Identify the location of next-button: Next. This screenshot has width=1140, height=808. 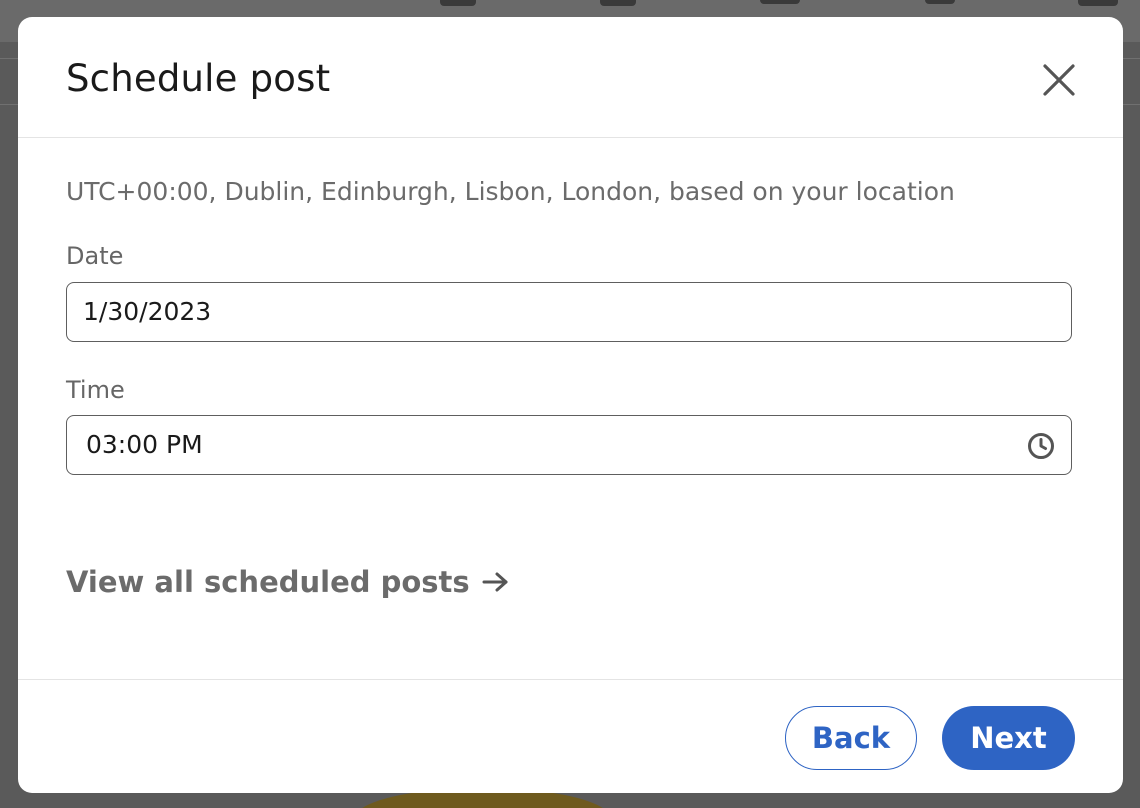
(1008, 738).